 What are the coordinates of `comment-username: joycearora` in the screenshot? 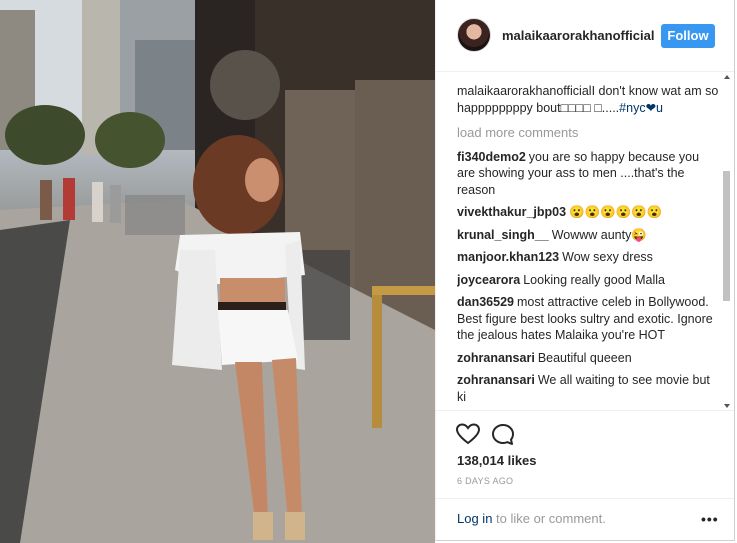 It's located at (488, 280).